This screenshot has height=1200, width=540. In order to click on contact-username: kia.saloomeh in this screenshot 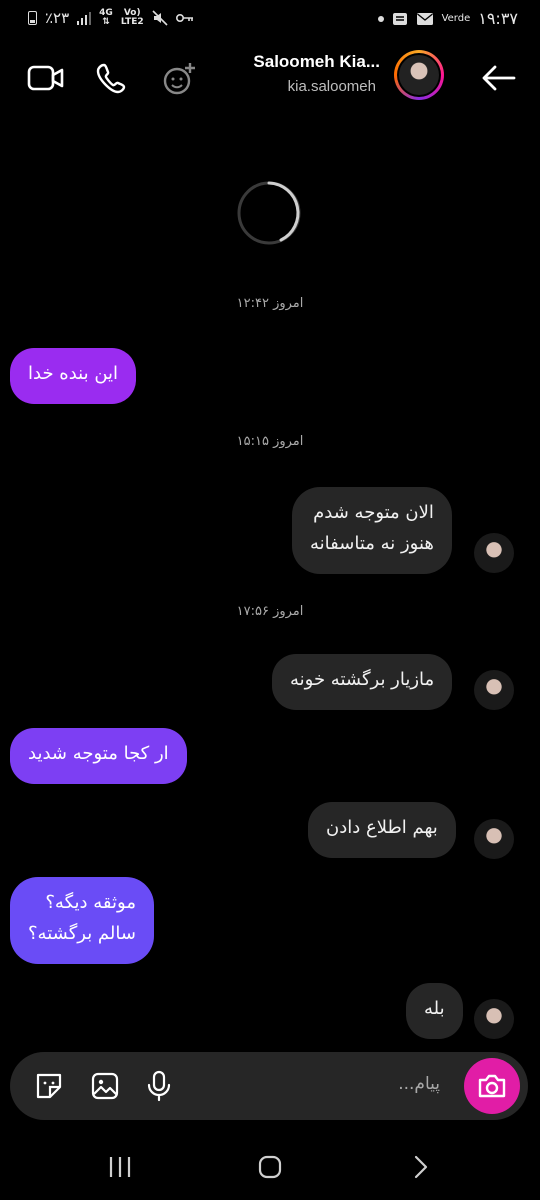, I will do `click(332, 86)`.